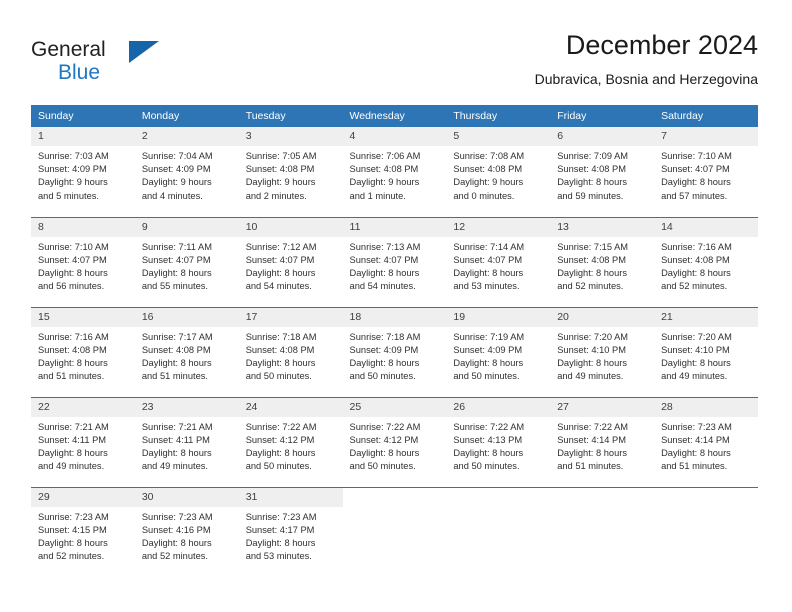  I want to click on day-number: 24, so click(290, 407).